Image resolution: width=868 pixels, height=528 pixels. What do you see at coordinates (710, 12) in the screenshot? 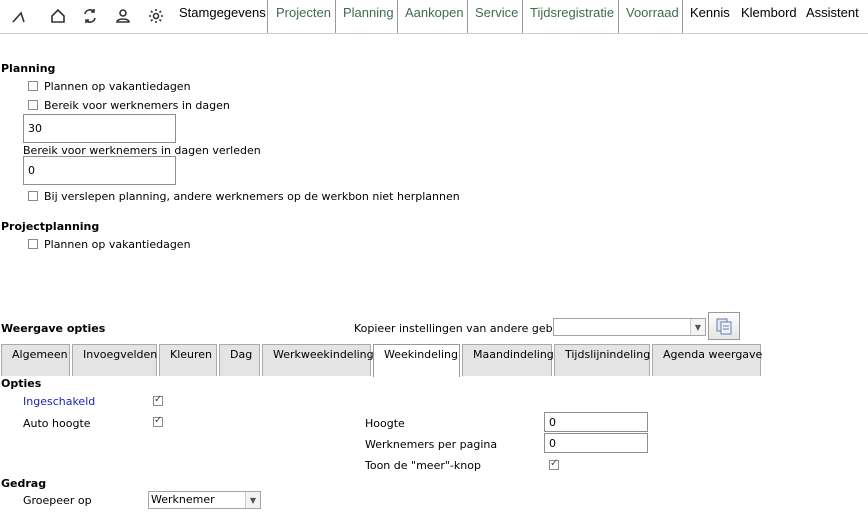
I see `nav-kennis: Kennis` at bounding box center [710, 12].